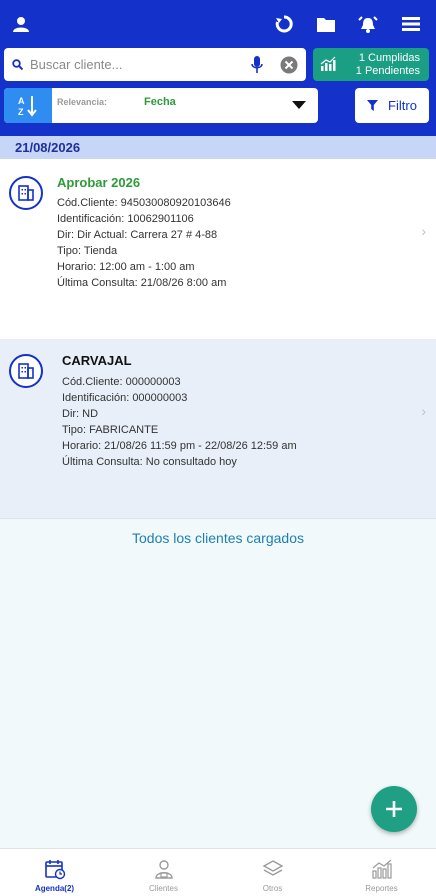 The height and width of the screenshot is (896, 436). Describe the element at coordinates (110, 430) in the screenshot. I see `client-type: Tipo: FABRICANTE` at that location.